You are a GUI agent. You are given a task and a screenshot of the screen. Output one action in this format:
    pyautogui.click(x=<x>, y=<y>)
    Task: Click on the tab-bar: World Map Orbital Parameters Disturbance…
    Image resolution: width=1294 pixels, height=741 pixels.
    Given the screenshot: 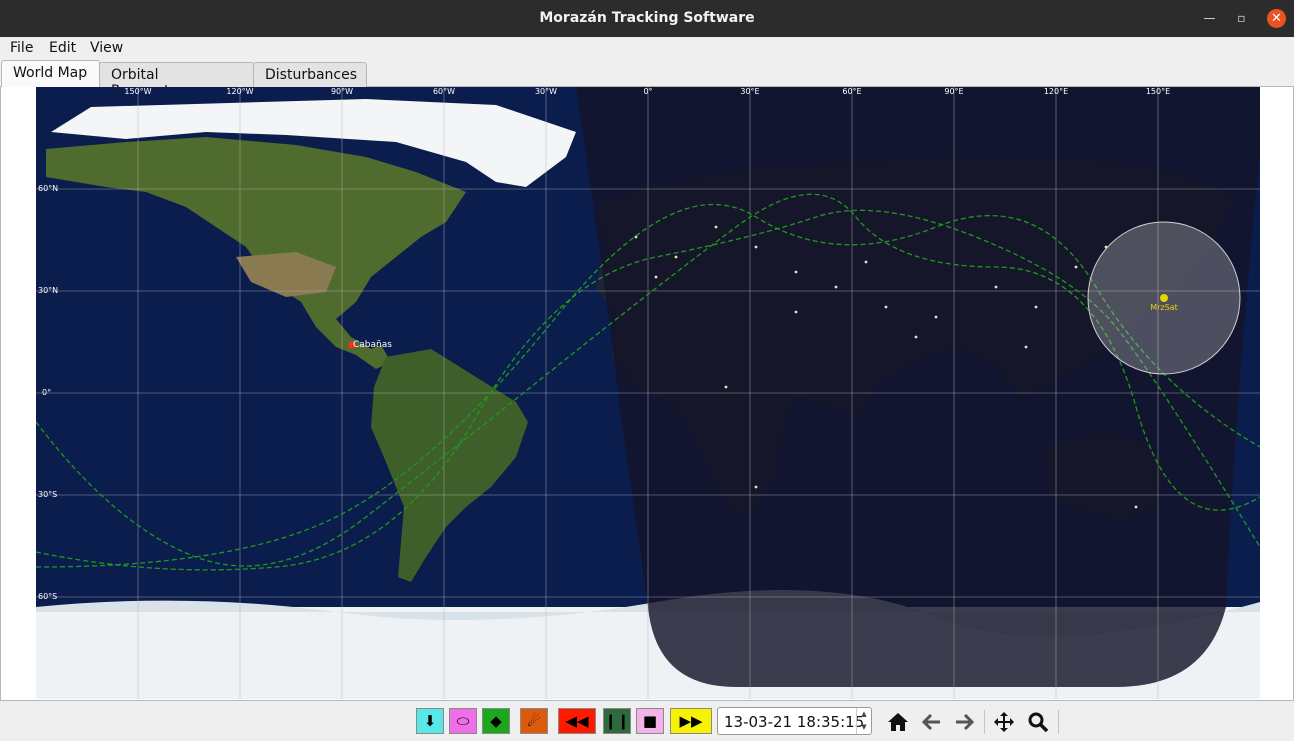 What is the action you would take?
    pyautogui.click(x=647, y=79)
    